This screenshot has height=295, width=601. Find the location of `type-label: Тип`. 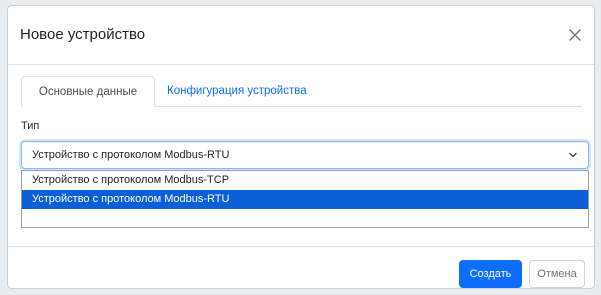

type-label: Тип is located at coordinates (30, 126).